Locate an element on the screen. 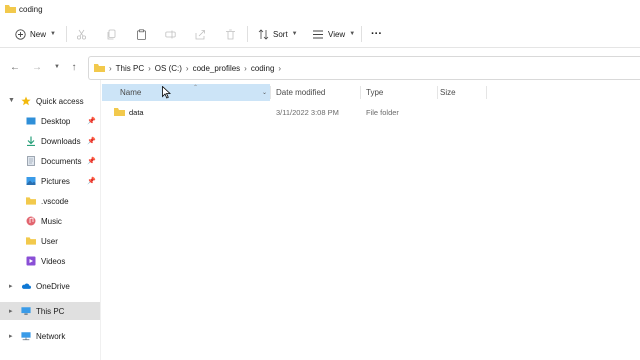  sidebar-item-pictures: Pictures 📌 is located at coordinates (50, 181).